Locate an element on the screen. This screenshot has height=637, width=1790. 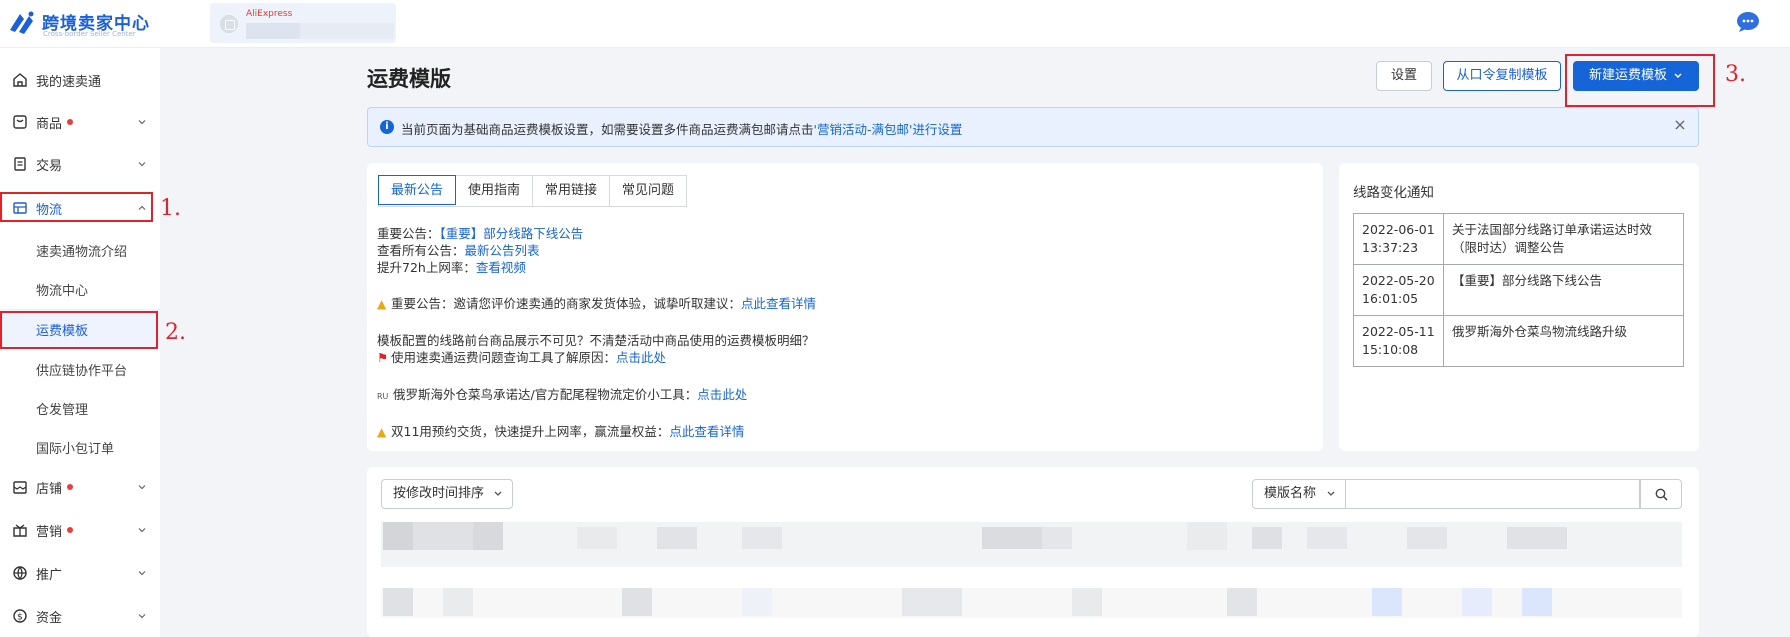
search-button is located at coordinates (1661, 494).